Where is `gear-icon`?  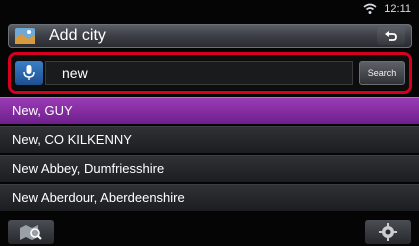
gear-icon is located at coordinates (388, 232).